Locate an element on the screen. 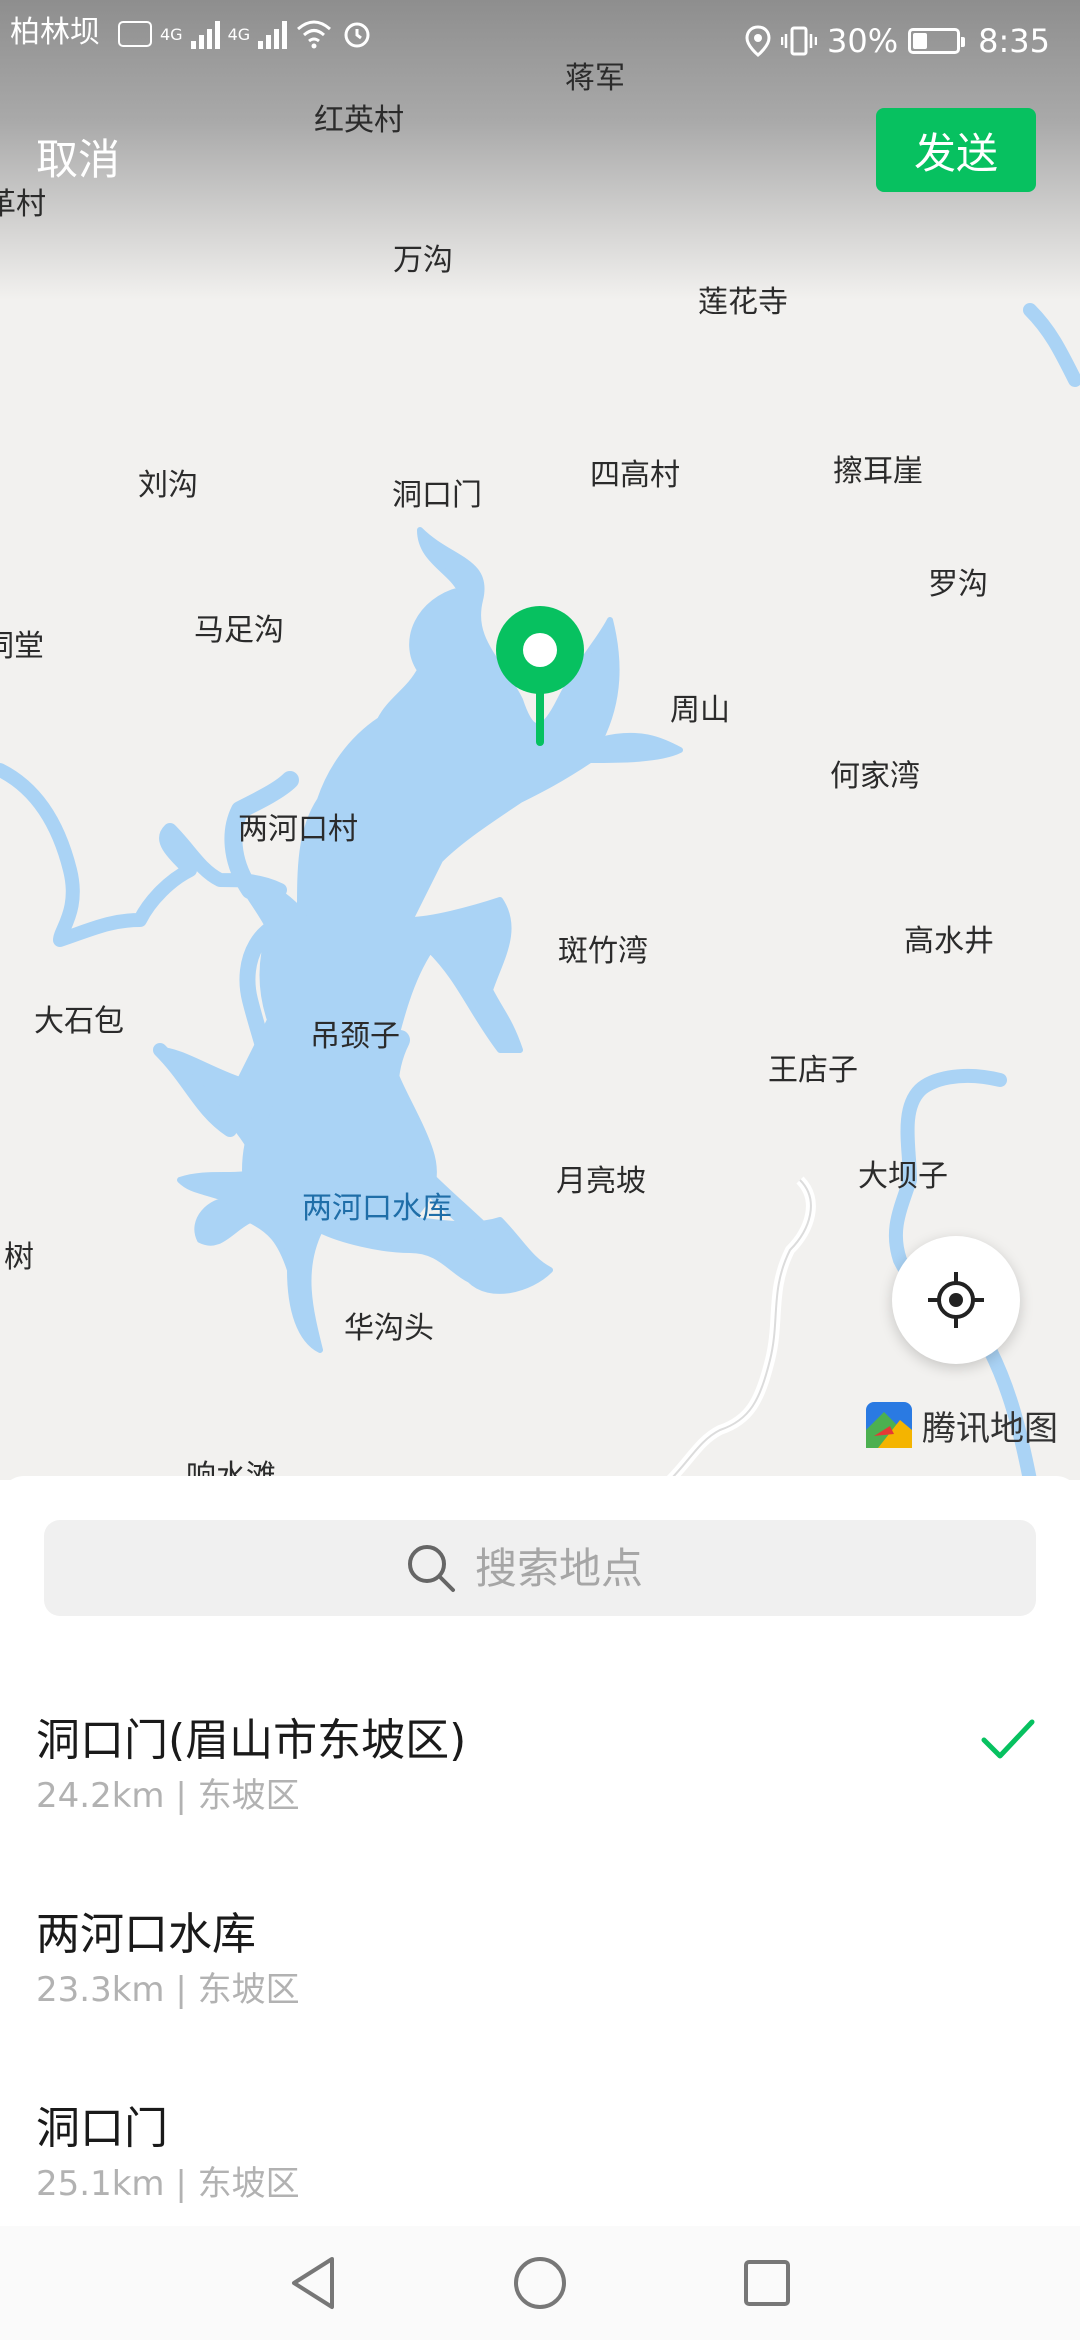 The height and width of the screenshot is (2340, 1080). place-label: 祠堂 is located at coordinates (22, 646).